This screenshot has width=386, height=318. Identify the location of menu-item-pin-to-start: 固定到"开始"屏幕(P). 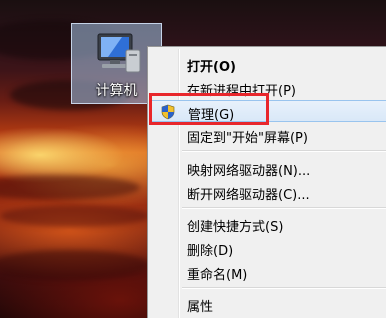
(268, 135).